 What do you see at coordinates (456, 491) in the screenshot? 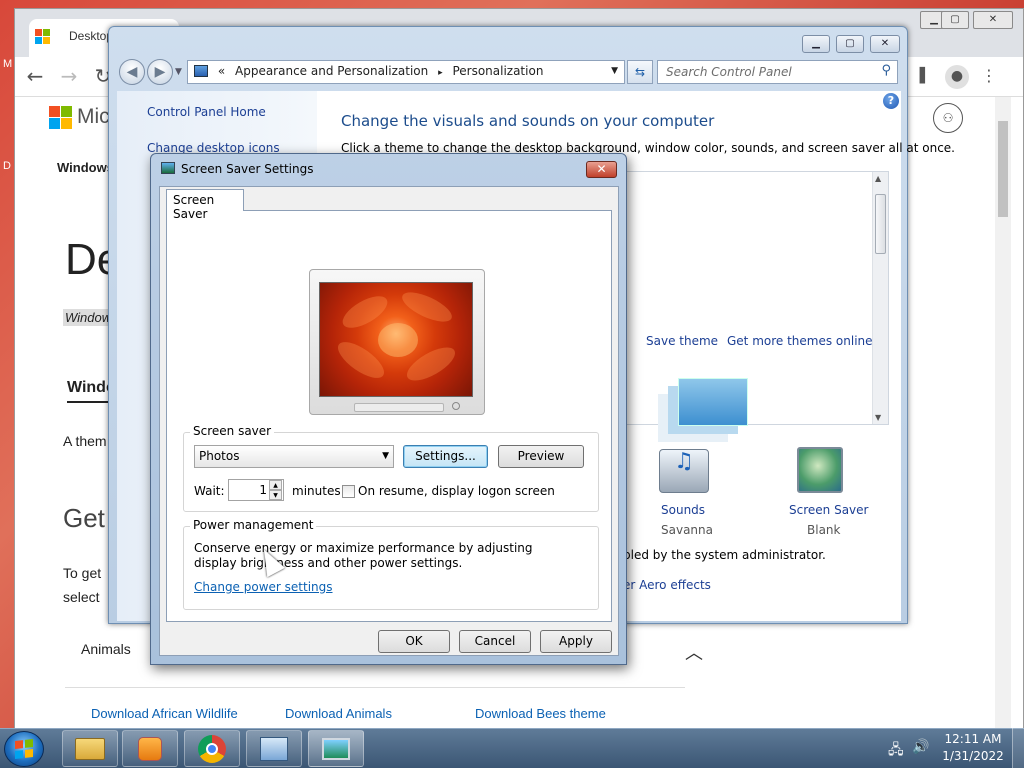
I see `resume-logon-label: On resume, display logon screen` at bounding box center [456, 491].